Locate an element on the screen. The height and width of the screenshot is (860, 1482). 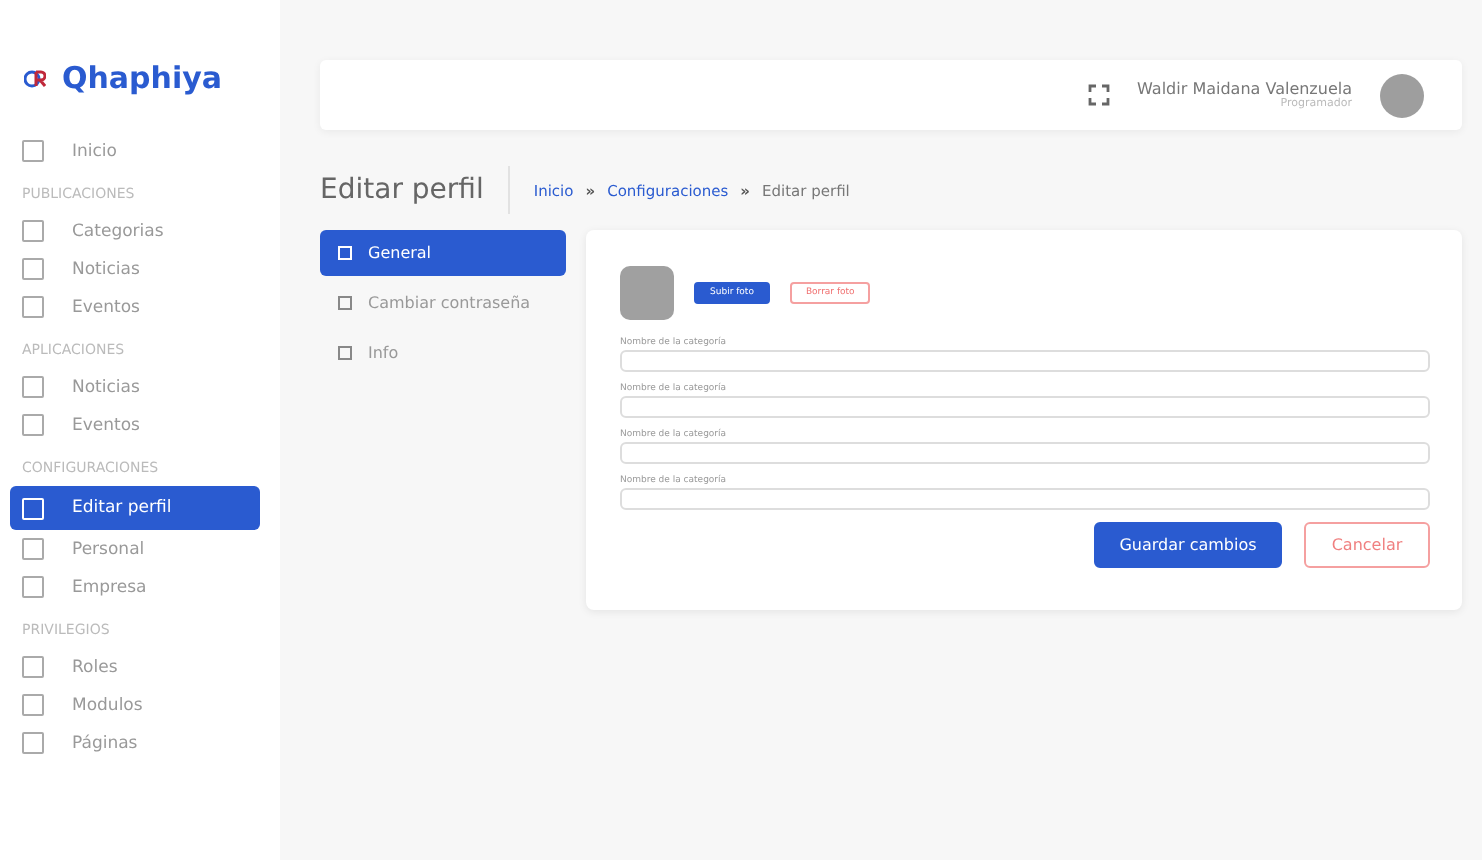
sidebar-item: Personal is located at coordinates (135, 549).